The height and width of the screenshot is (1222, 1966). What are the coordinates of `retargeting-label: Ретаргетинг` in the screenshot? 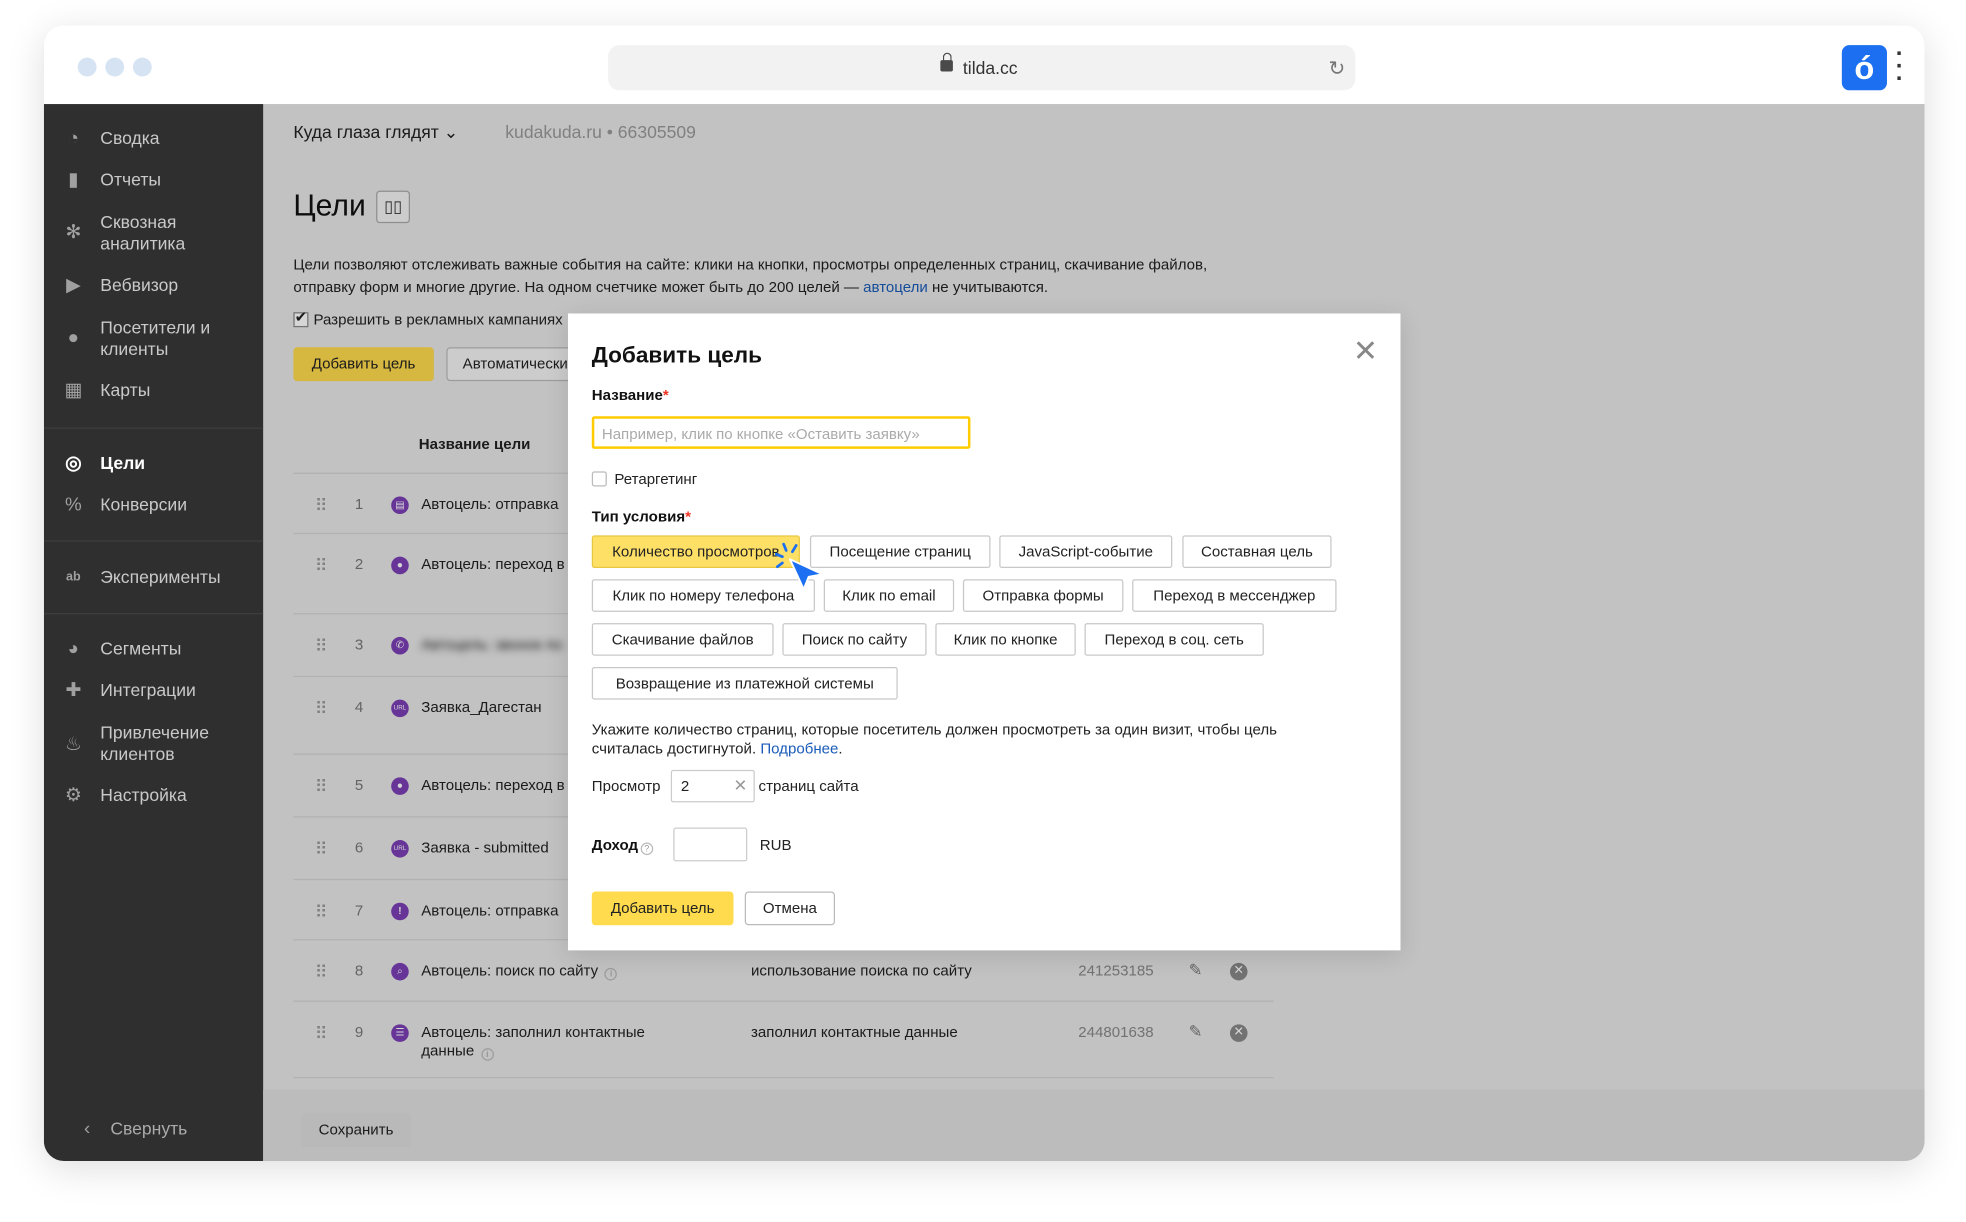 It's located at (656, 479).